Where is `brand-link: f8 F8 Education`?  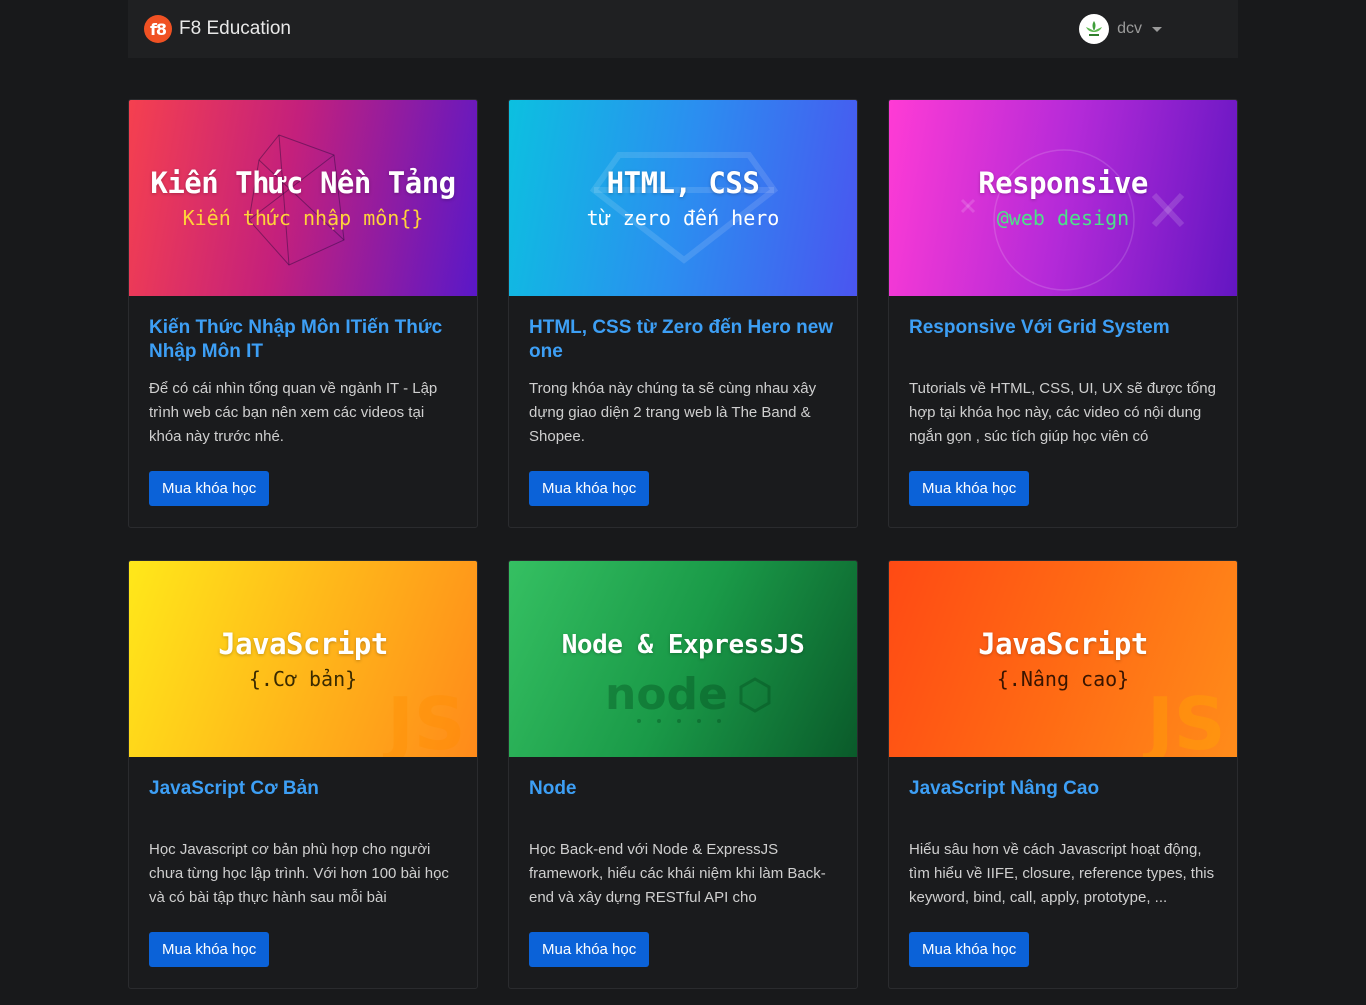
brand-link: f8 F8 Education is located at coordinates (217, 29).